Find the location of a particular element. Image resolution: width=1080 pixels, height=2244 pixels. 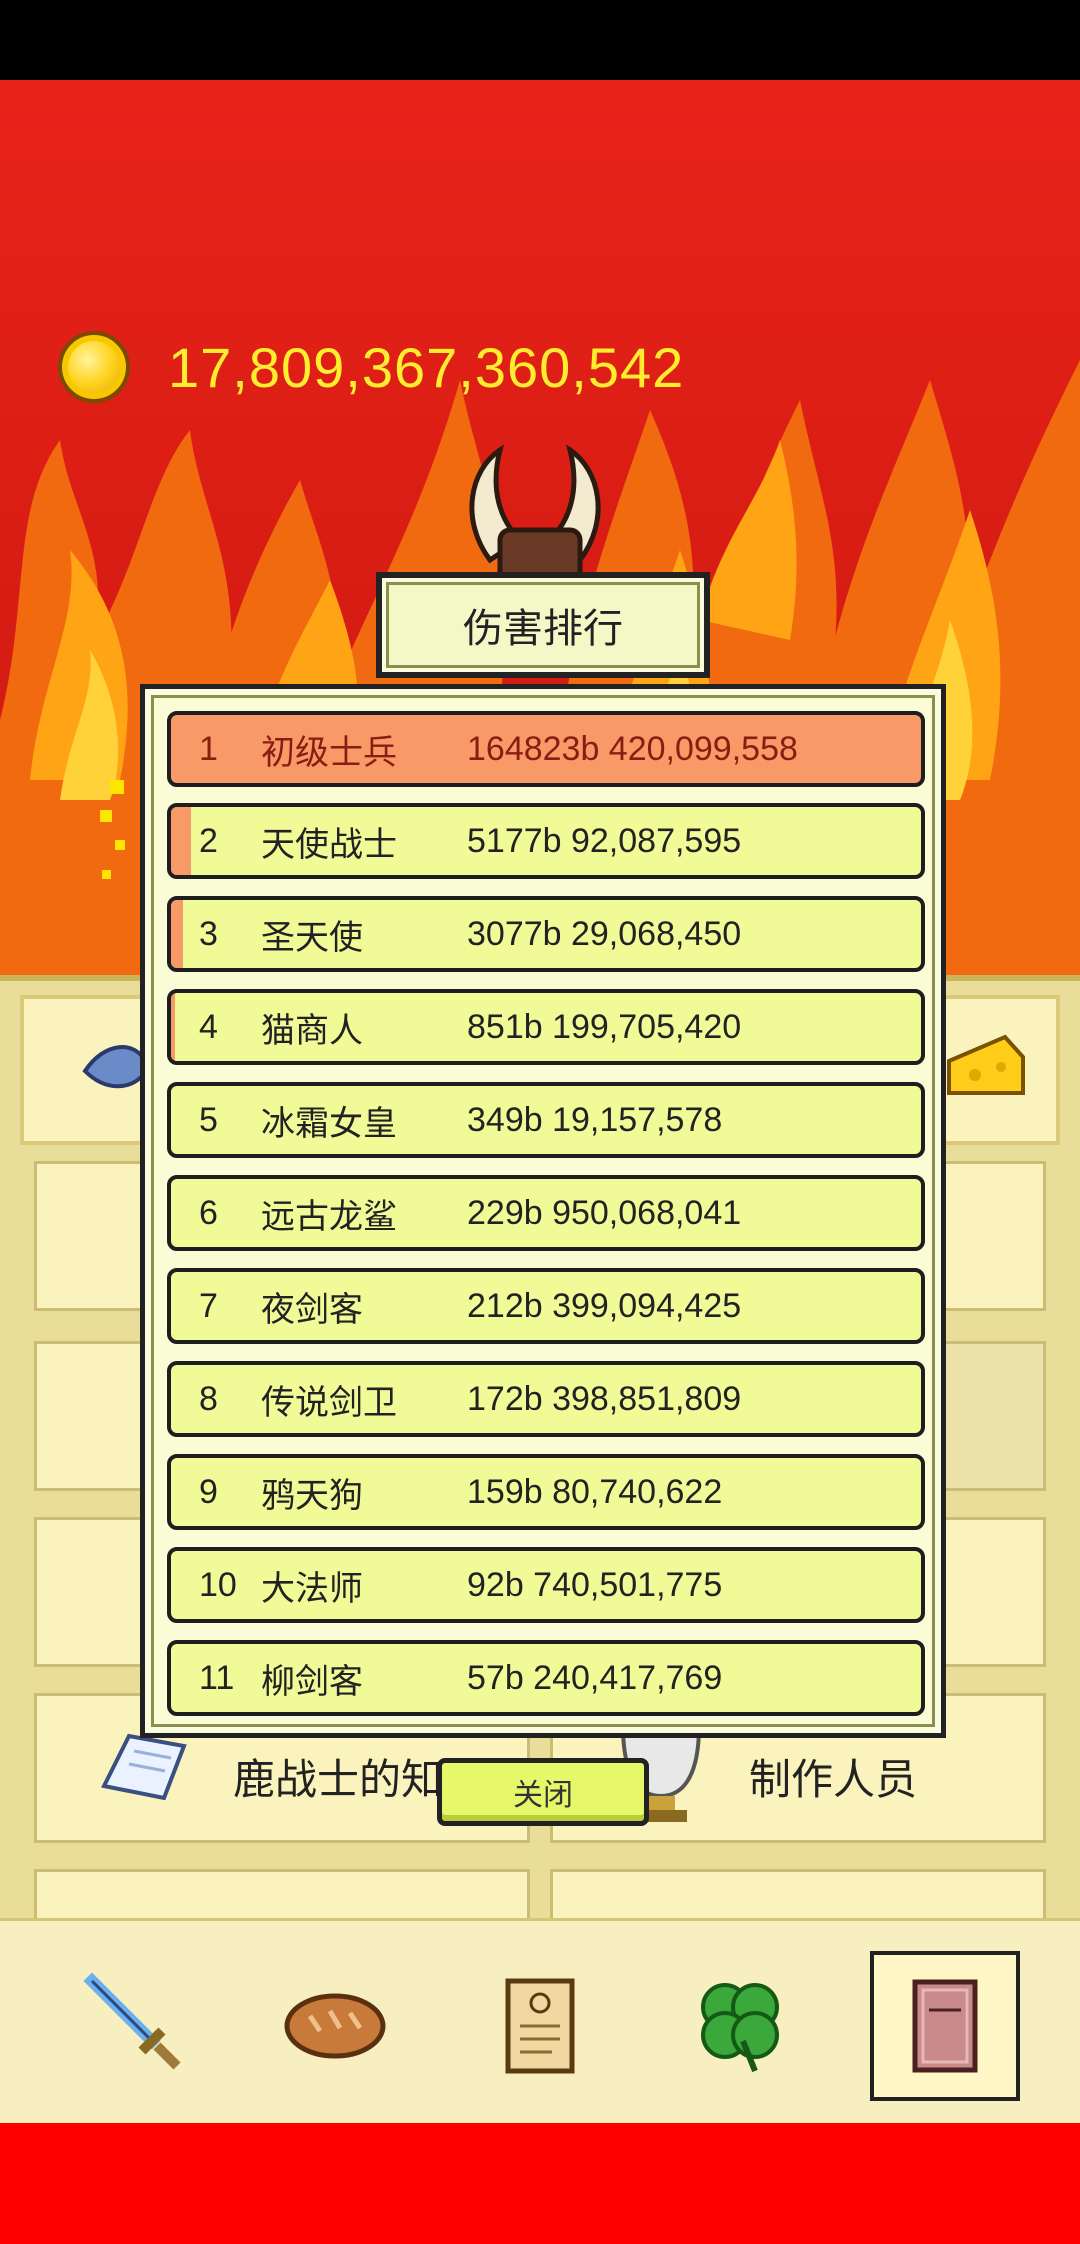

gold-counter: 17,809,367,360,542 is located at coordinates (371, 367).